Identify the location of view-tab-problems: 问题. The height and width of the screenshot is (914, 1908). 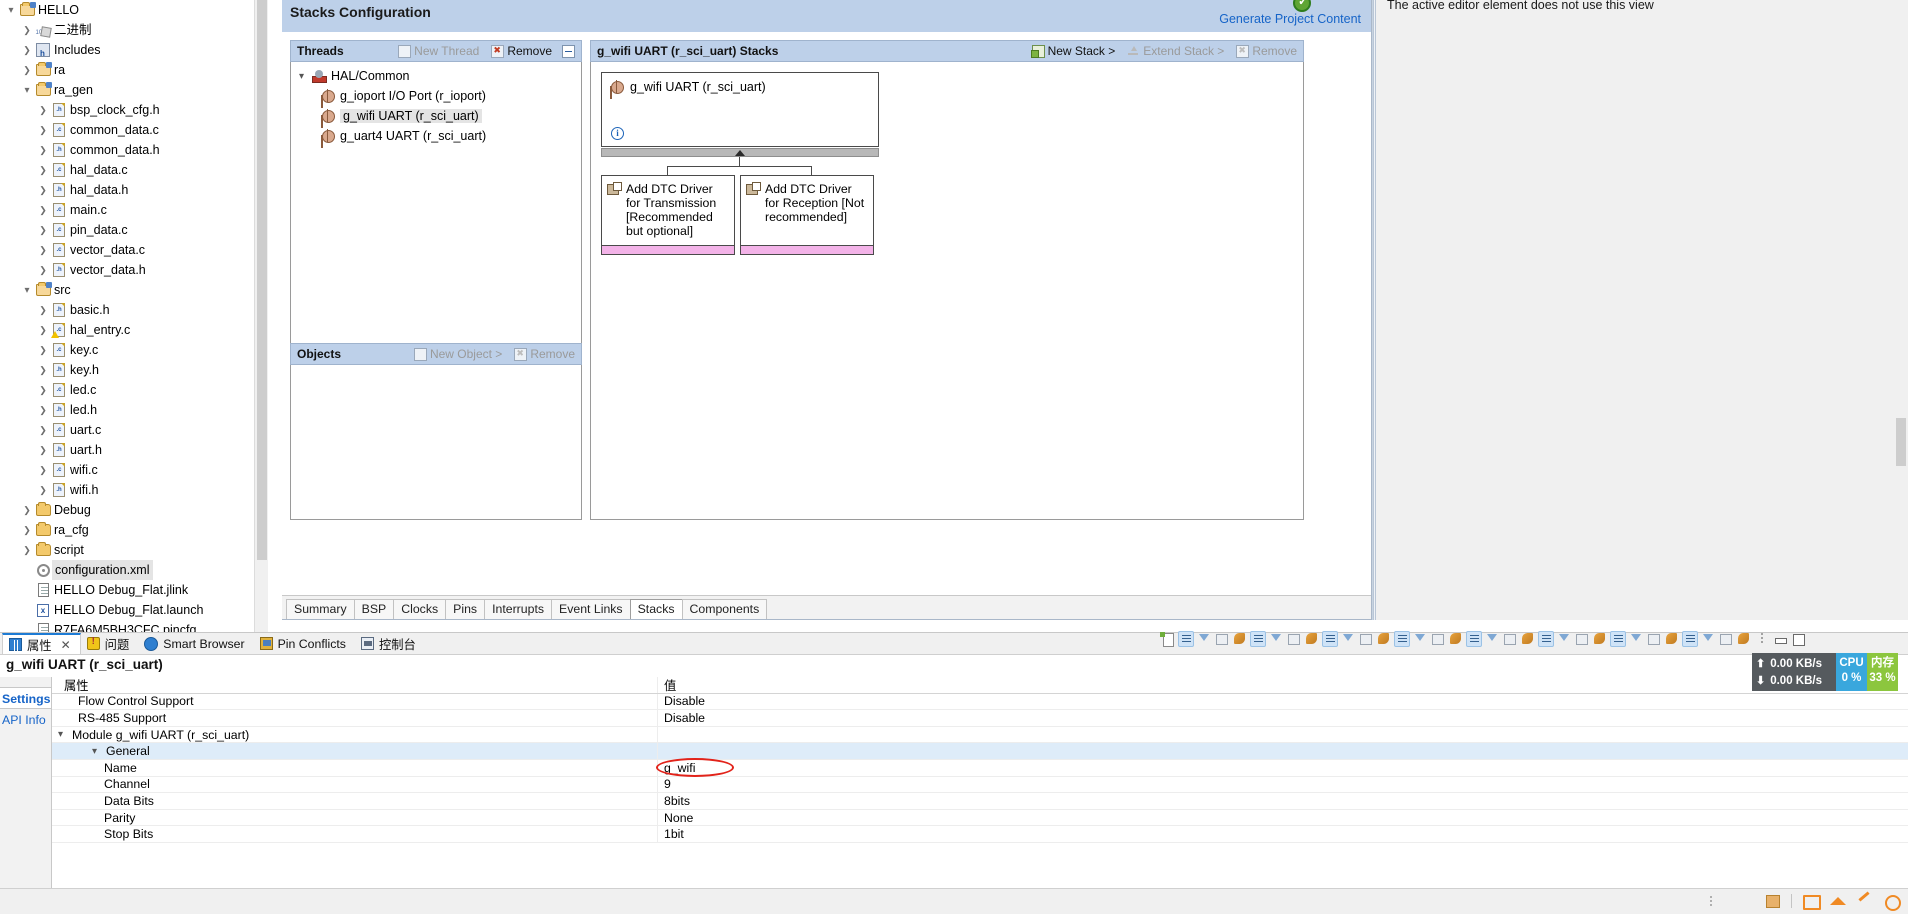
(110, 643).